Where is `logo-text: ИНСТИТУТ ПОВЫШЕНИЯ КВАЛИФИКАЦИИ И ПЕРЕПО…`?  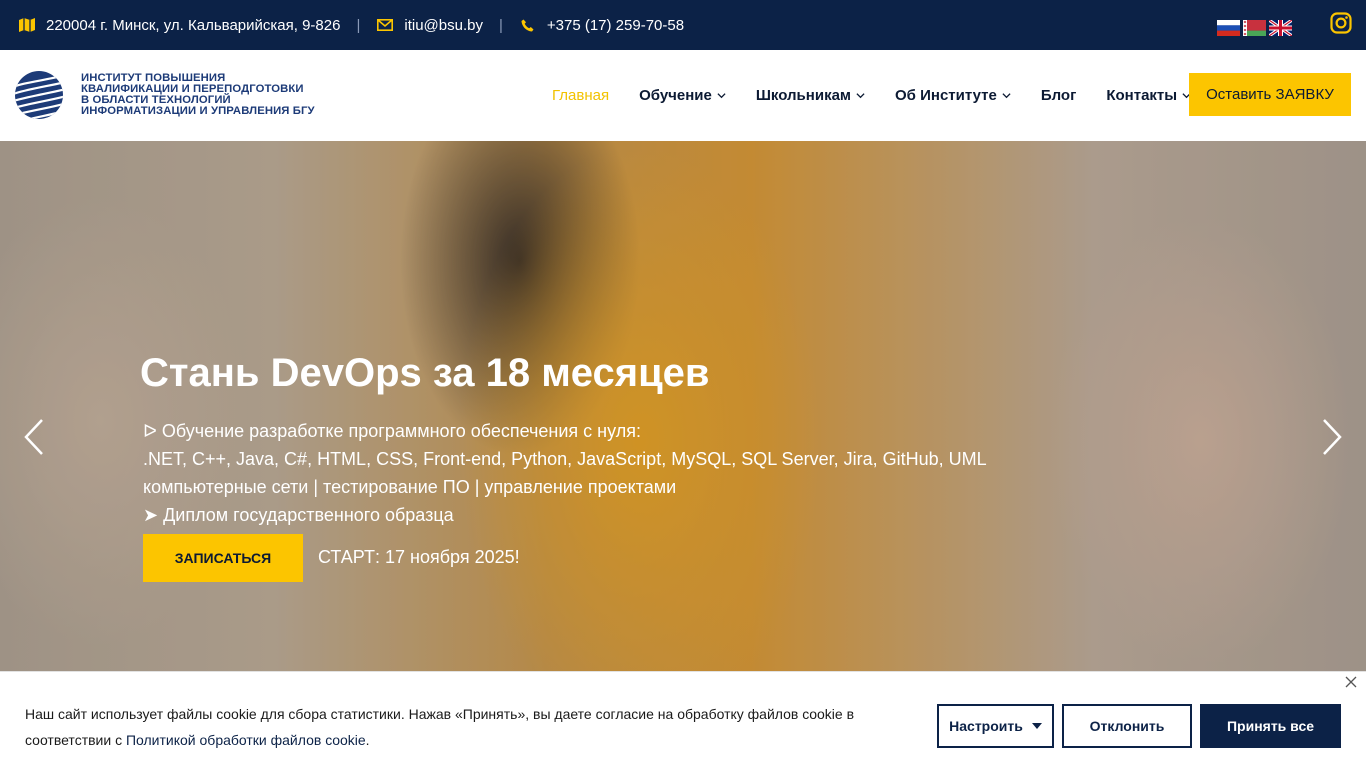 logo-text: ИНСТИТУТ ПОВЫШЕНИЯ КВАЛИФИКАЦИИ И ПЕРЕПО… is located at coordinates (198, 94).